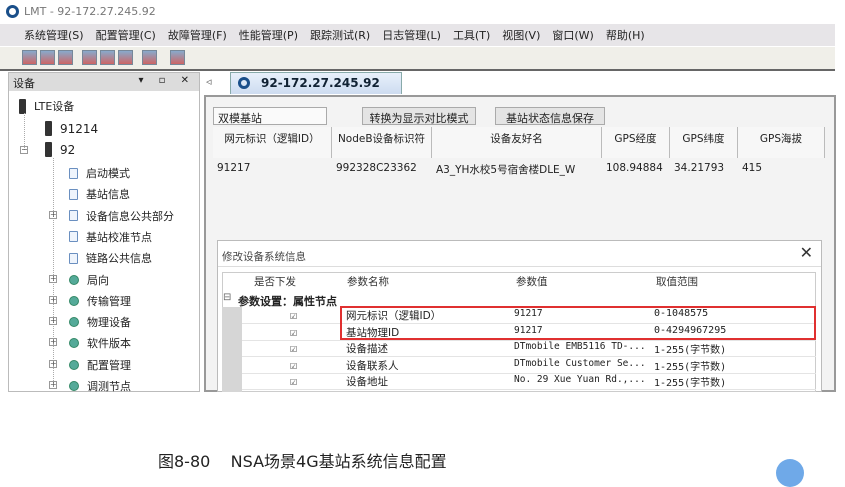 This screenshot has width=845, height=487. What do you see at coordinates (244, 83) in the screenshot?
I see `device-tab-icon` at bounding box center [244, 83].